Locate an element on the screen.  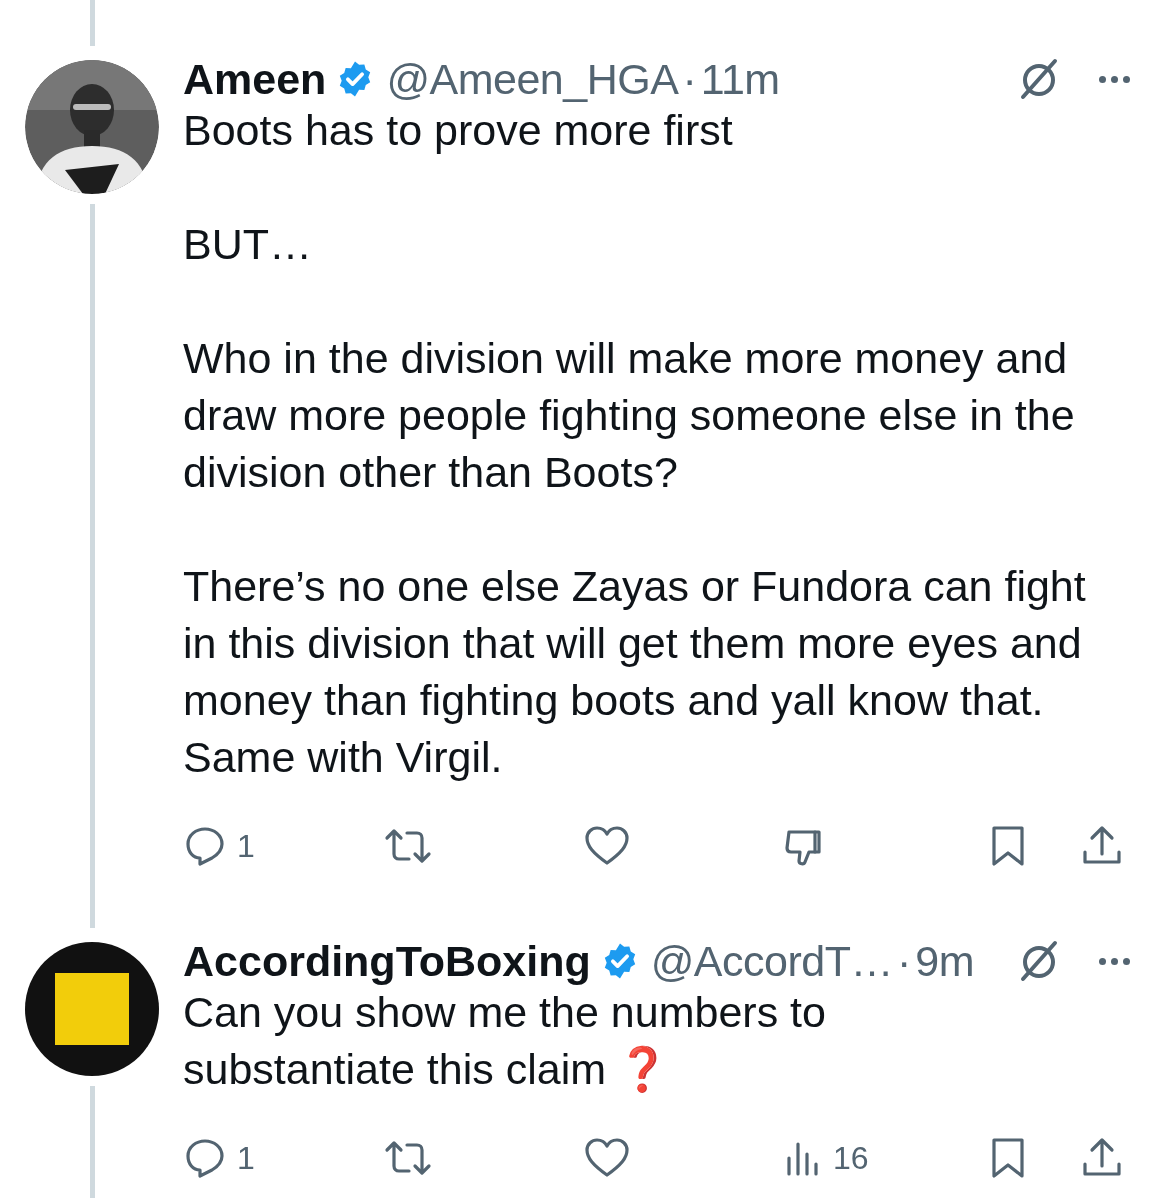
view-count: 16 is located at coordinates (851, 1158).